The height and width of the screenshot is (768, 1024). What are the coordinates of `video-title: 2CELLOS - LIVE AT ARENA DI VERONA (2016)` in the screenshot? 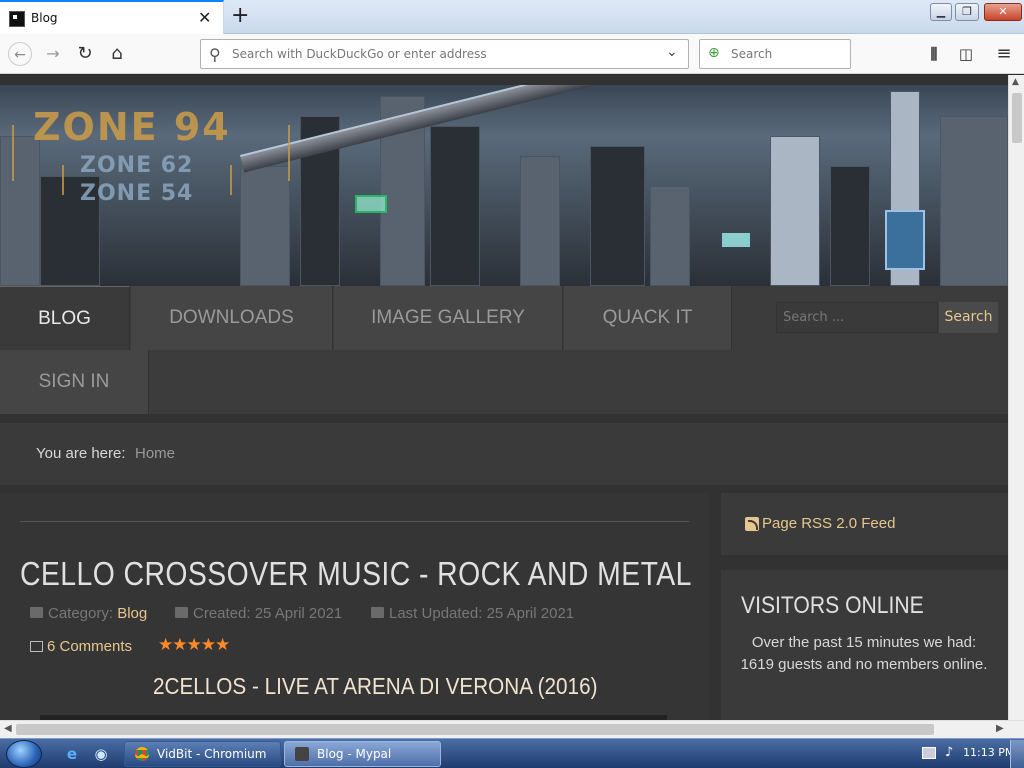 It's located at (375, 686).